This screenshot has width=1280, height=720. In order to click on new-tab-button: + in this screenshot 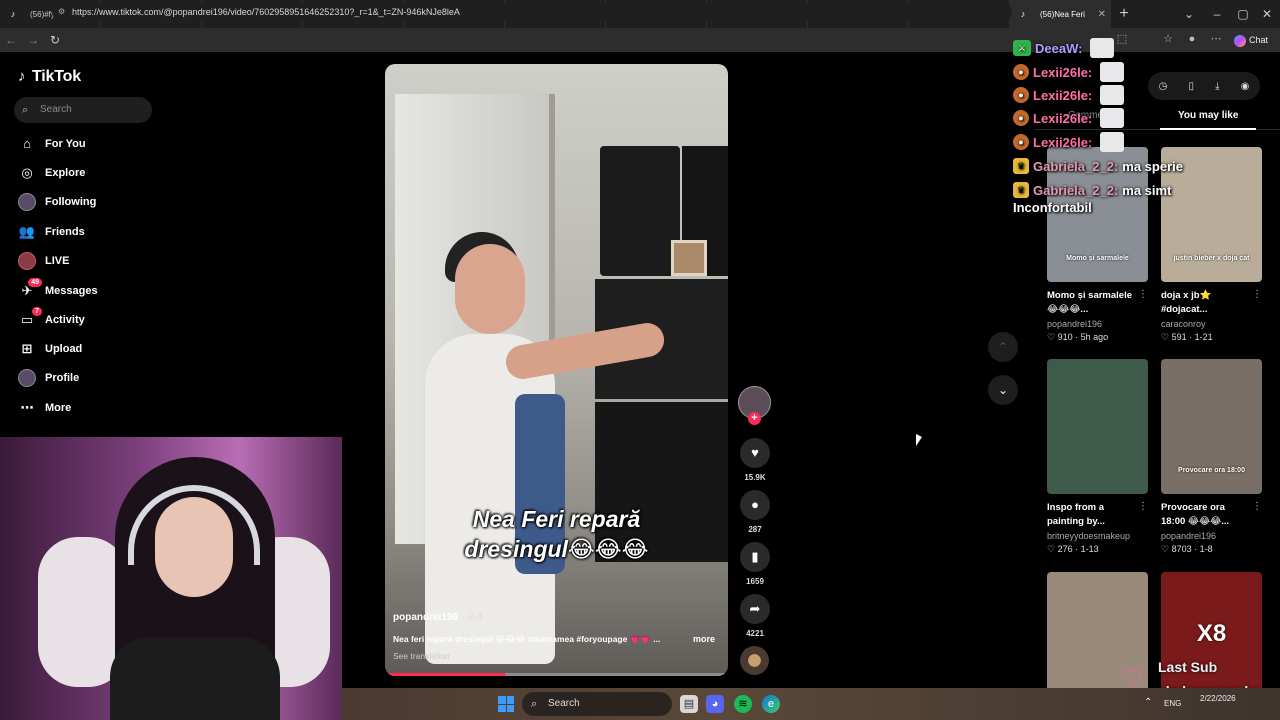, I will do `click(1124, 14)`.